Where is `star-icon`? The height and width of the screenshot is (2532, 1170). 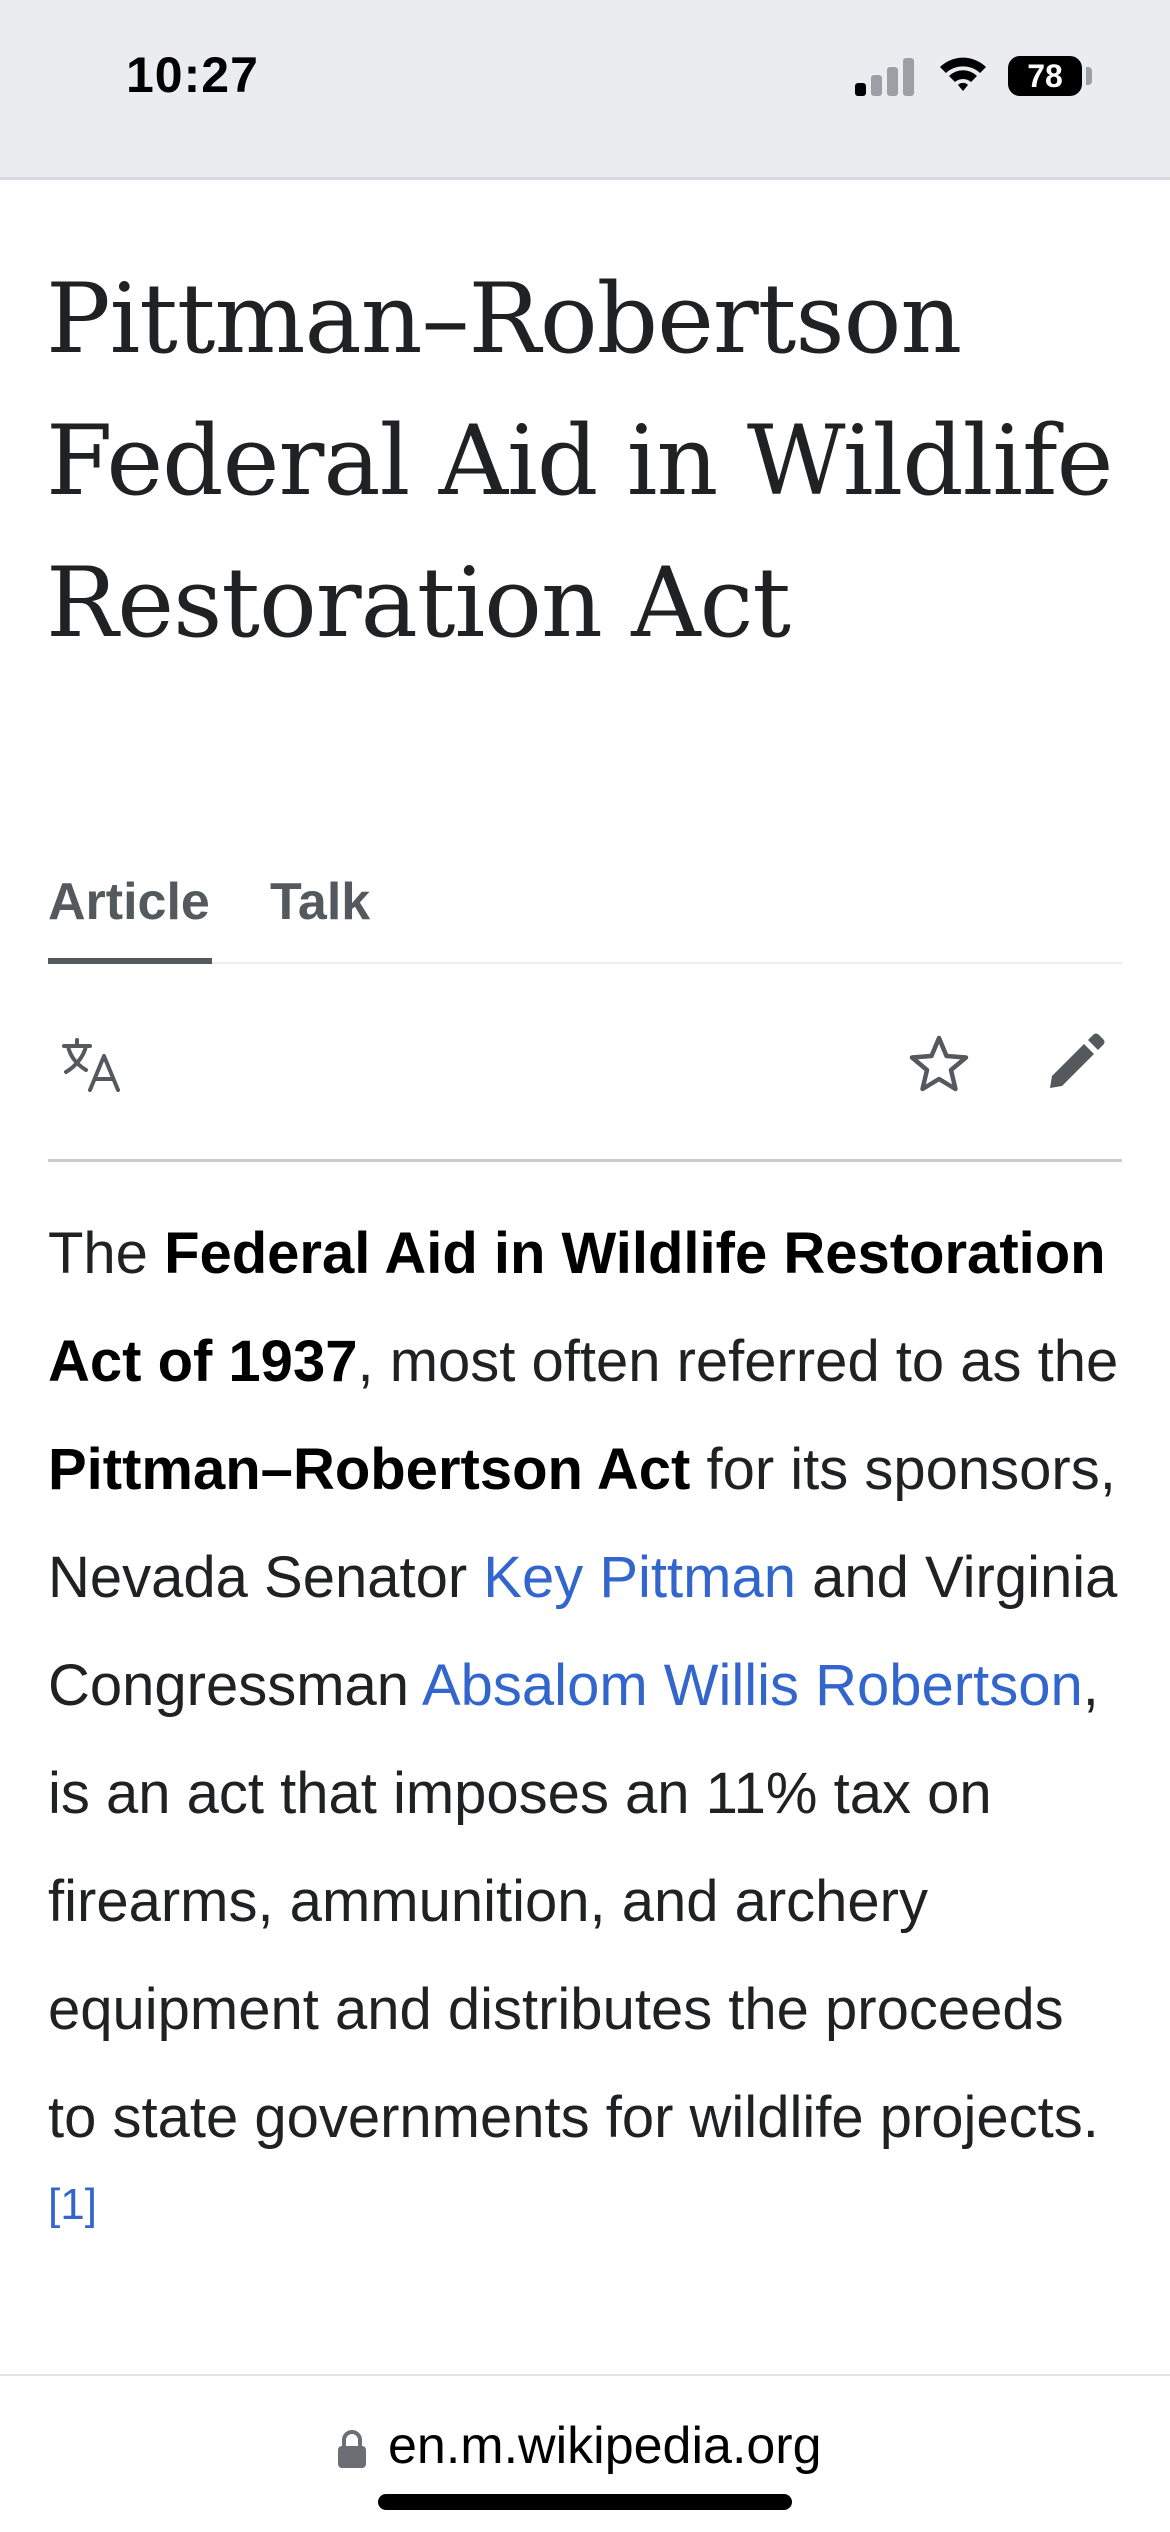
star-icon is located at coordinates (939, 1064).